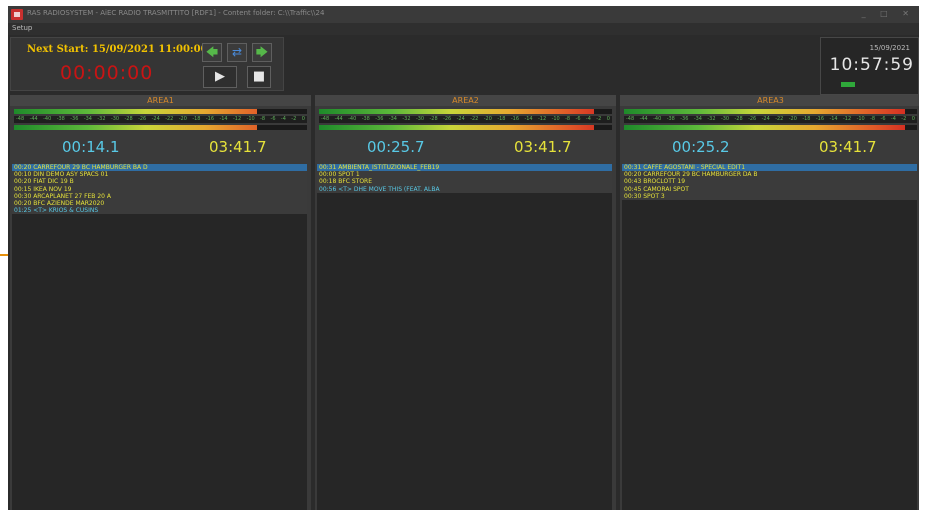 Image resolution: width=926 pixels, height=510 pixels. What do you see at coordinates (464, 182) in the screenshot?
I see `playlist-item: 00:18 BFC STORE` at bounding box center [464, 182].